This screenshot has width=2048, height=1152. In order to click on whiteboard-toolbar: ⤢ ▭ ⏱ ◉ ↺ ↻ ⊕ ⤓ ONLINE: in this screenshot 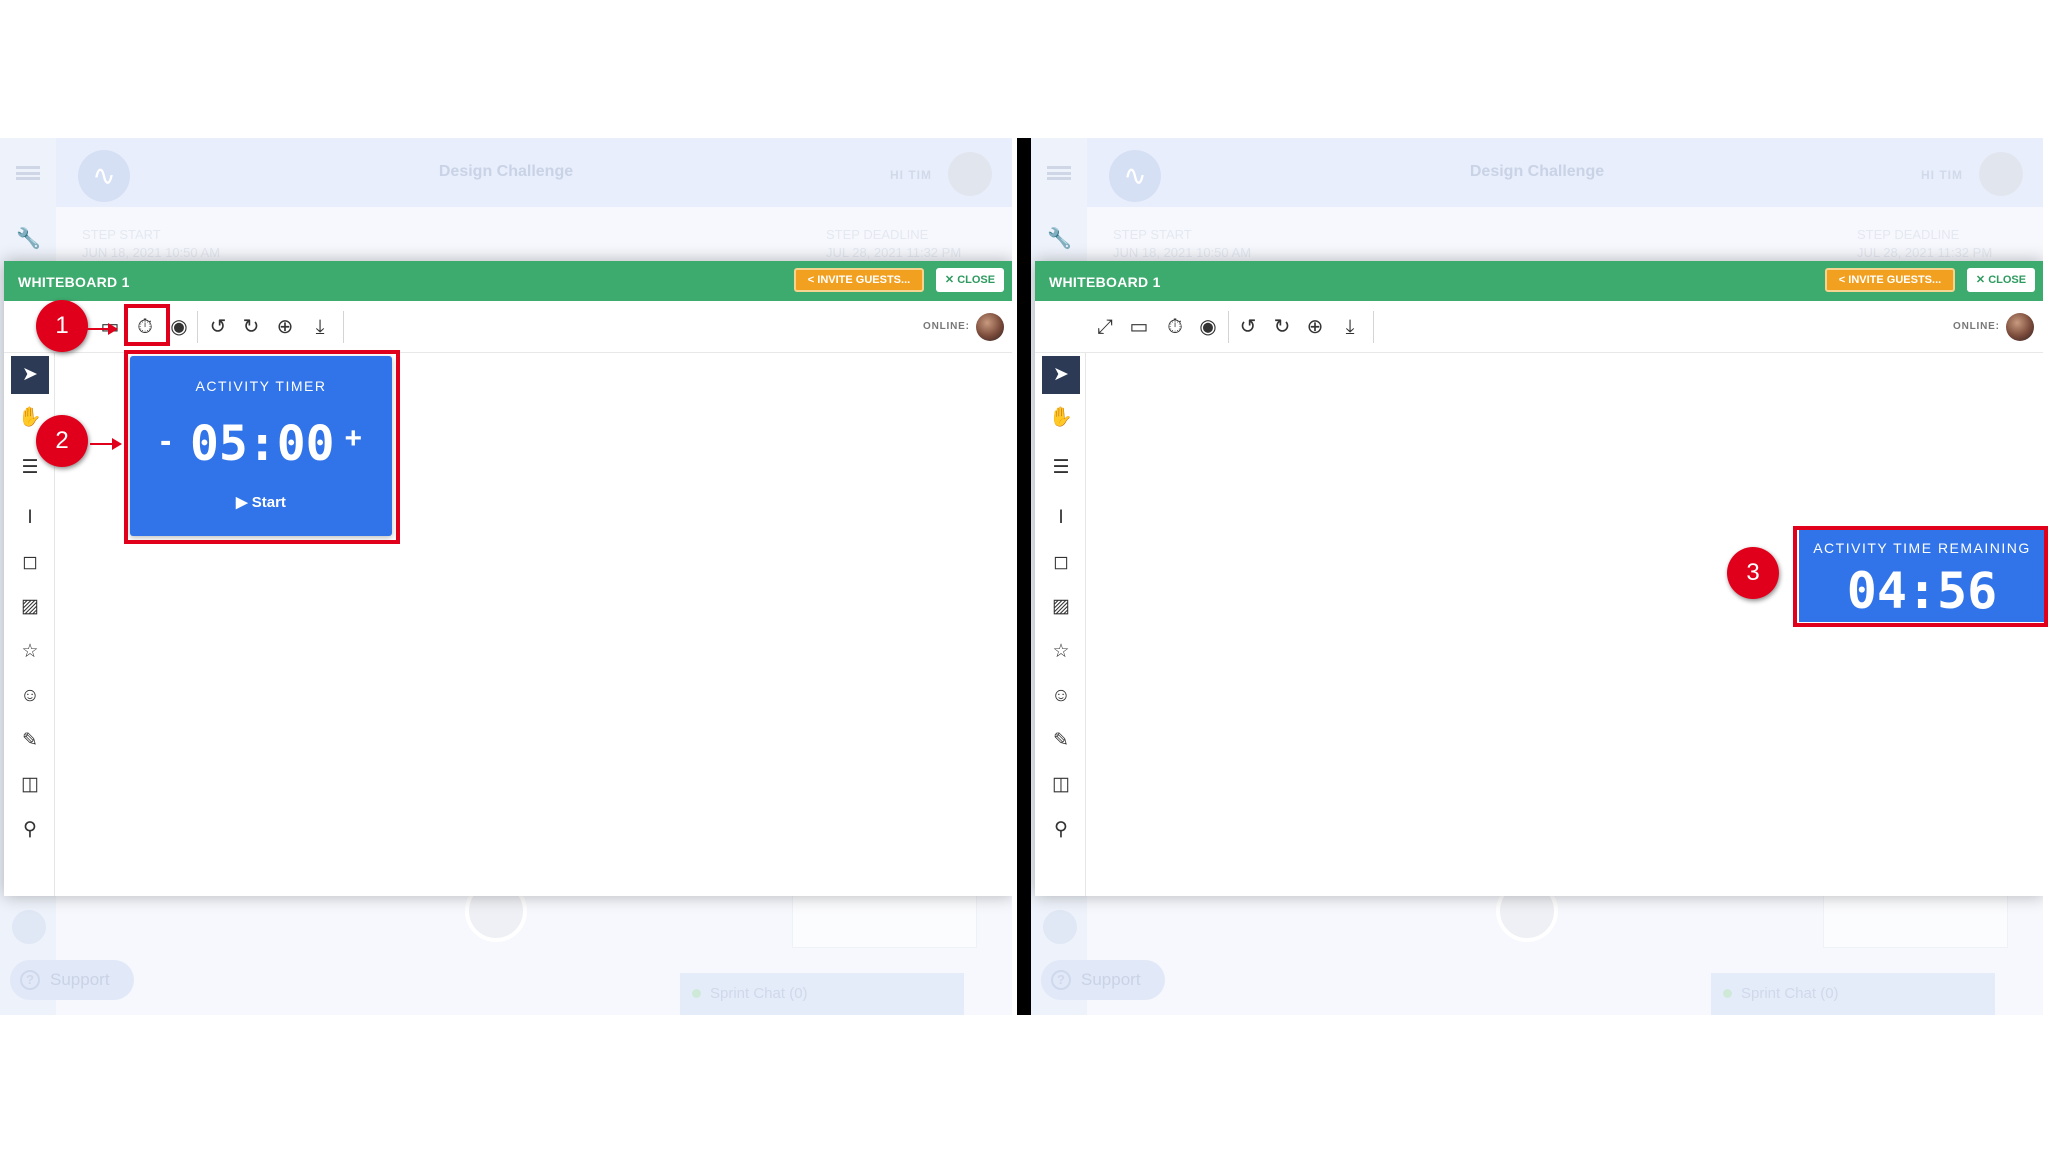, I will do `click(1539, 327)`.